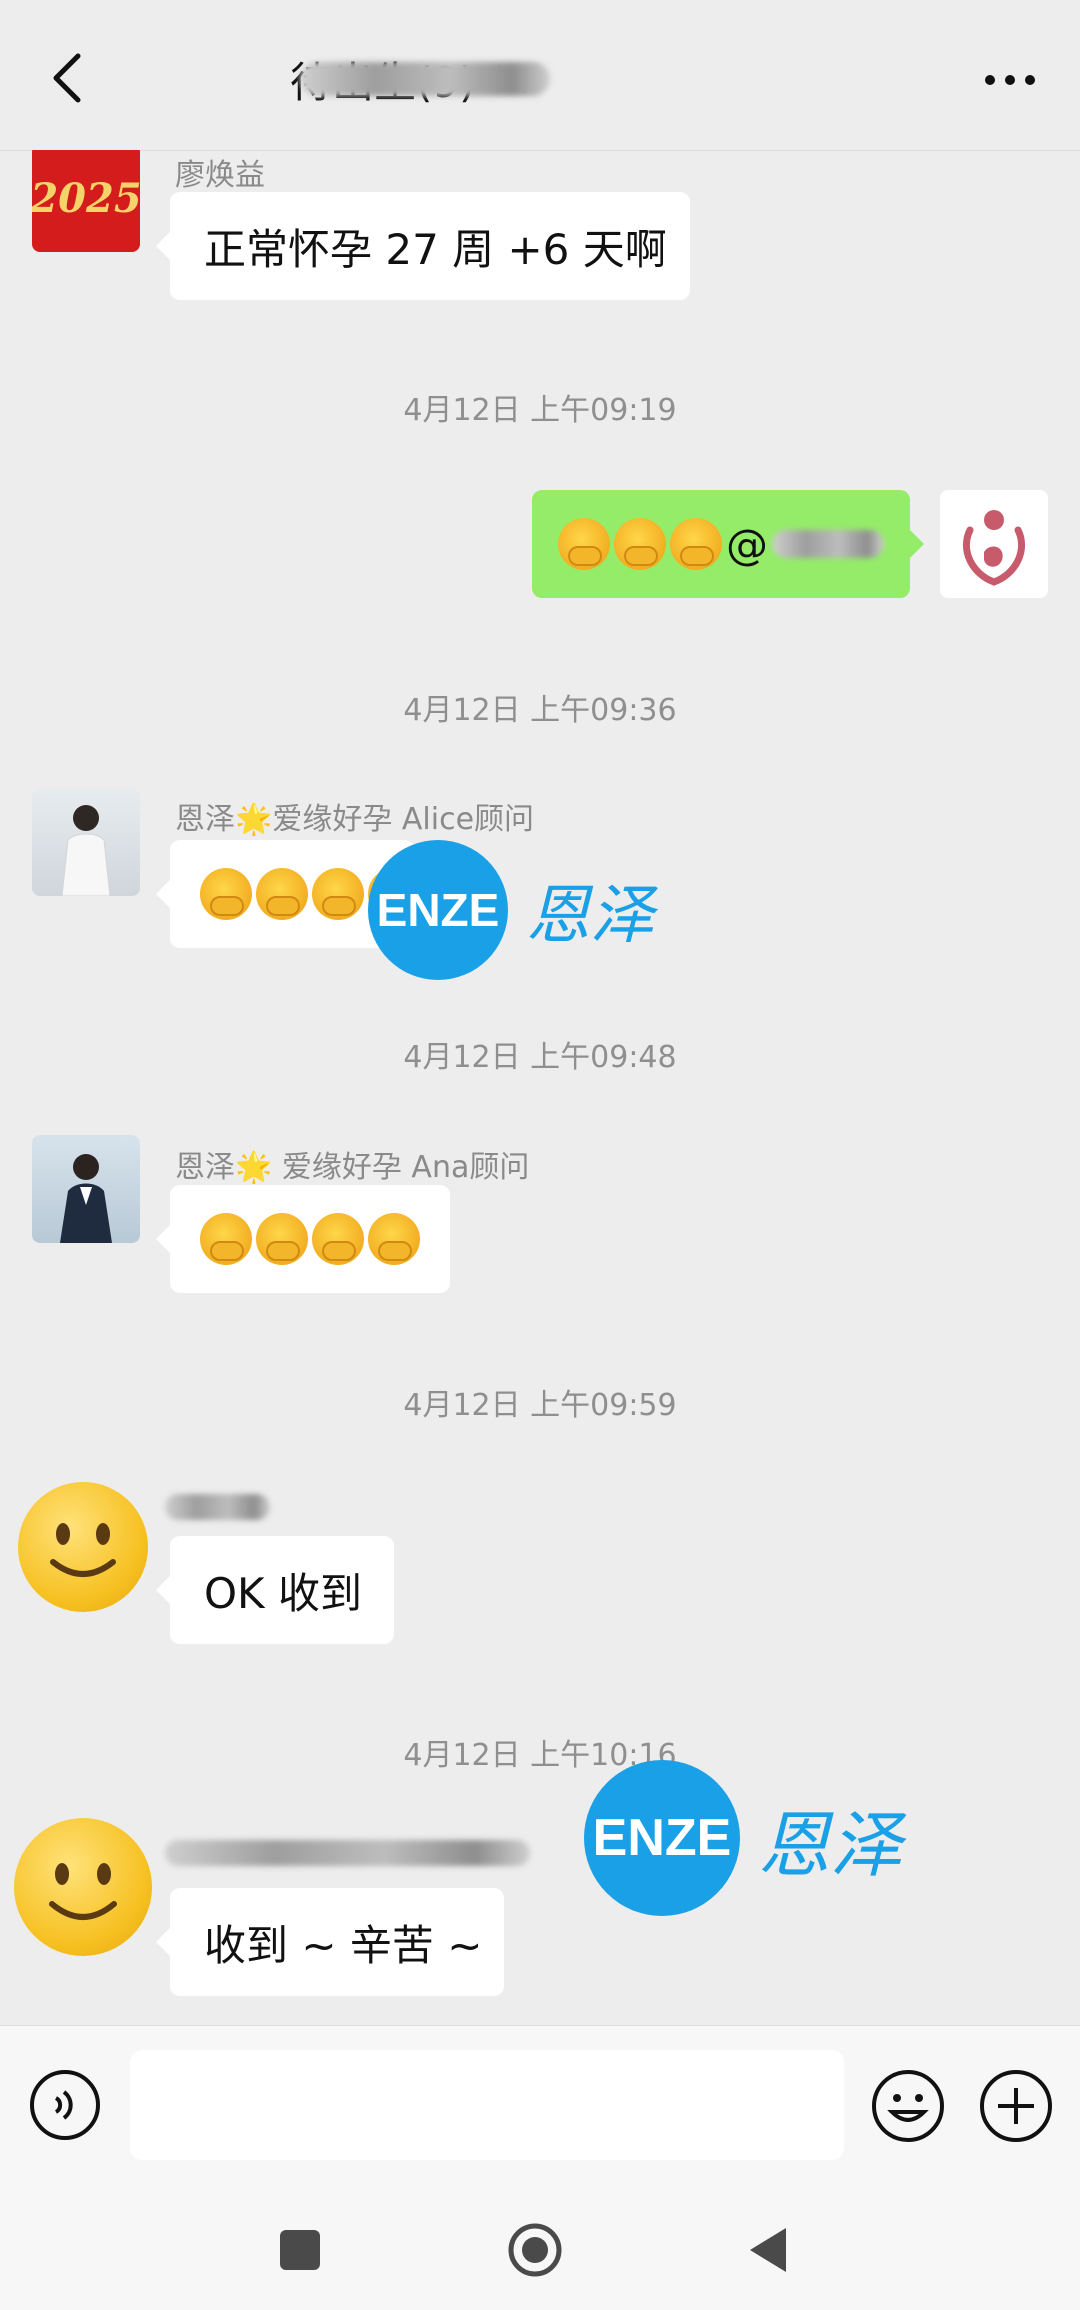 The height and width of the screenshot is (2310, 1080). What do you see at coordinates (425, 79) in the screenshot?
I see `blurred-group-name-prefix` at bounding box center [425, 79].